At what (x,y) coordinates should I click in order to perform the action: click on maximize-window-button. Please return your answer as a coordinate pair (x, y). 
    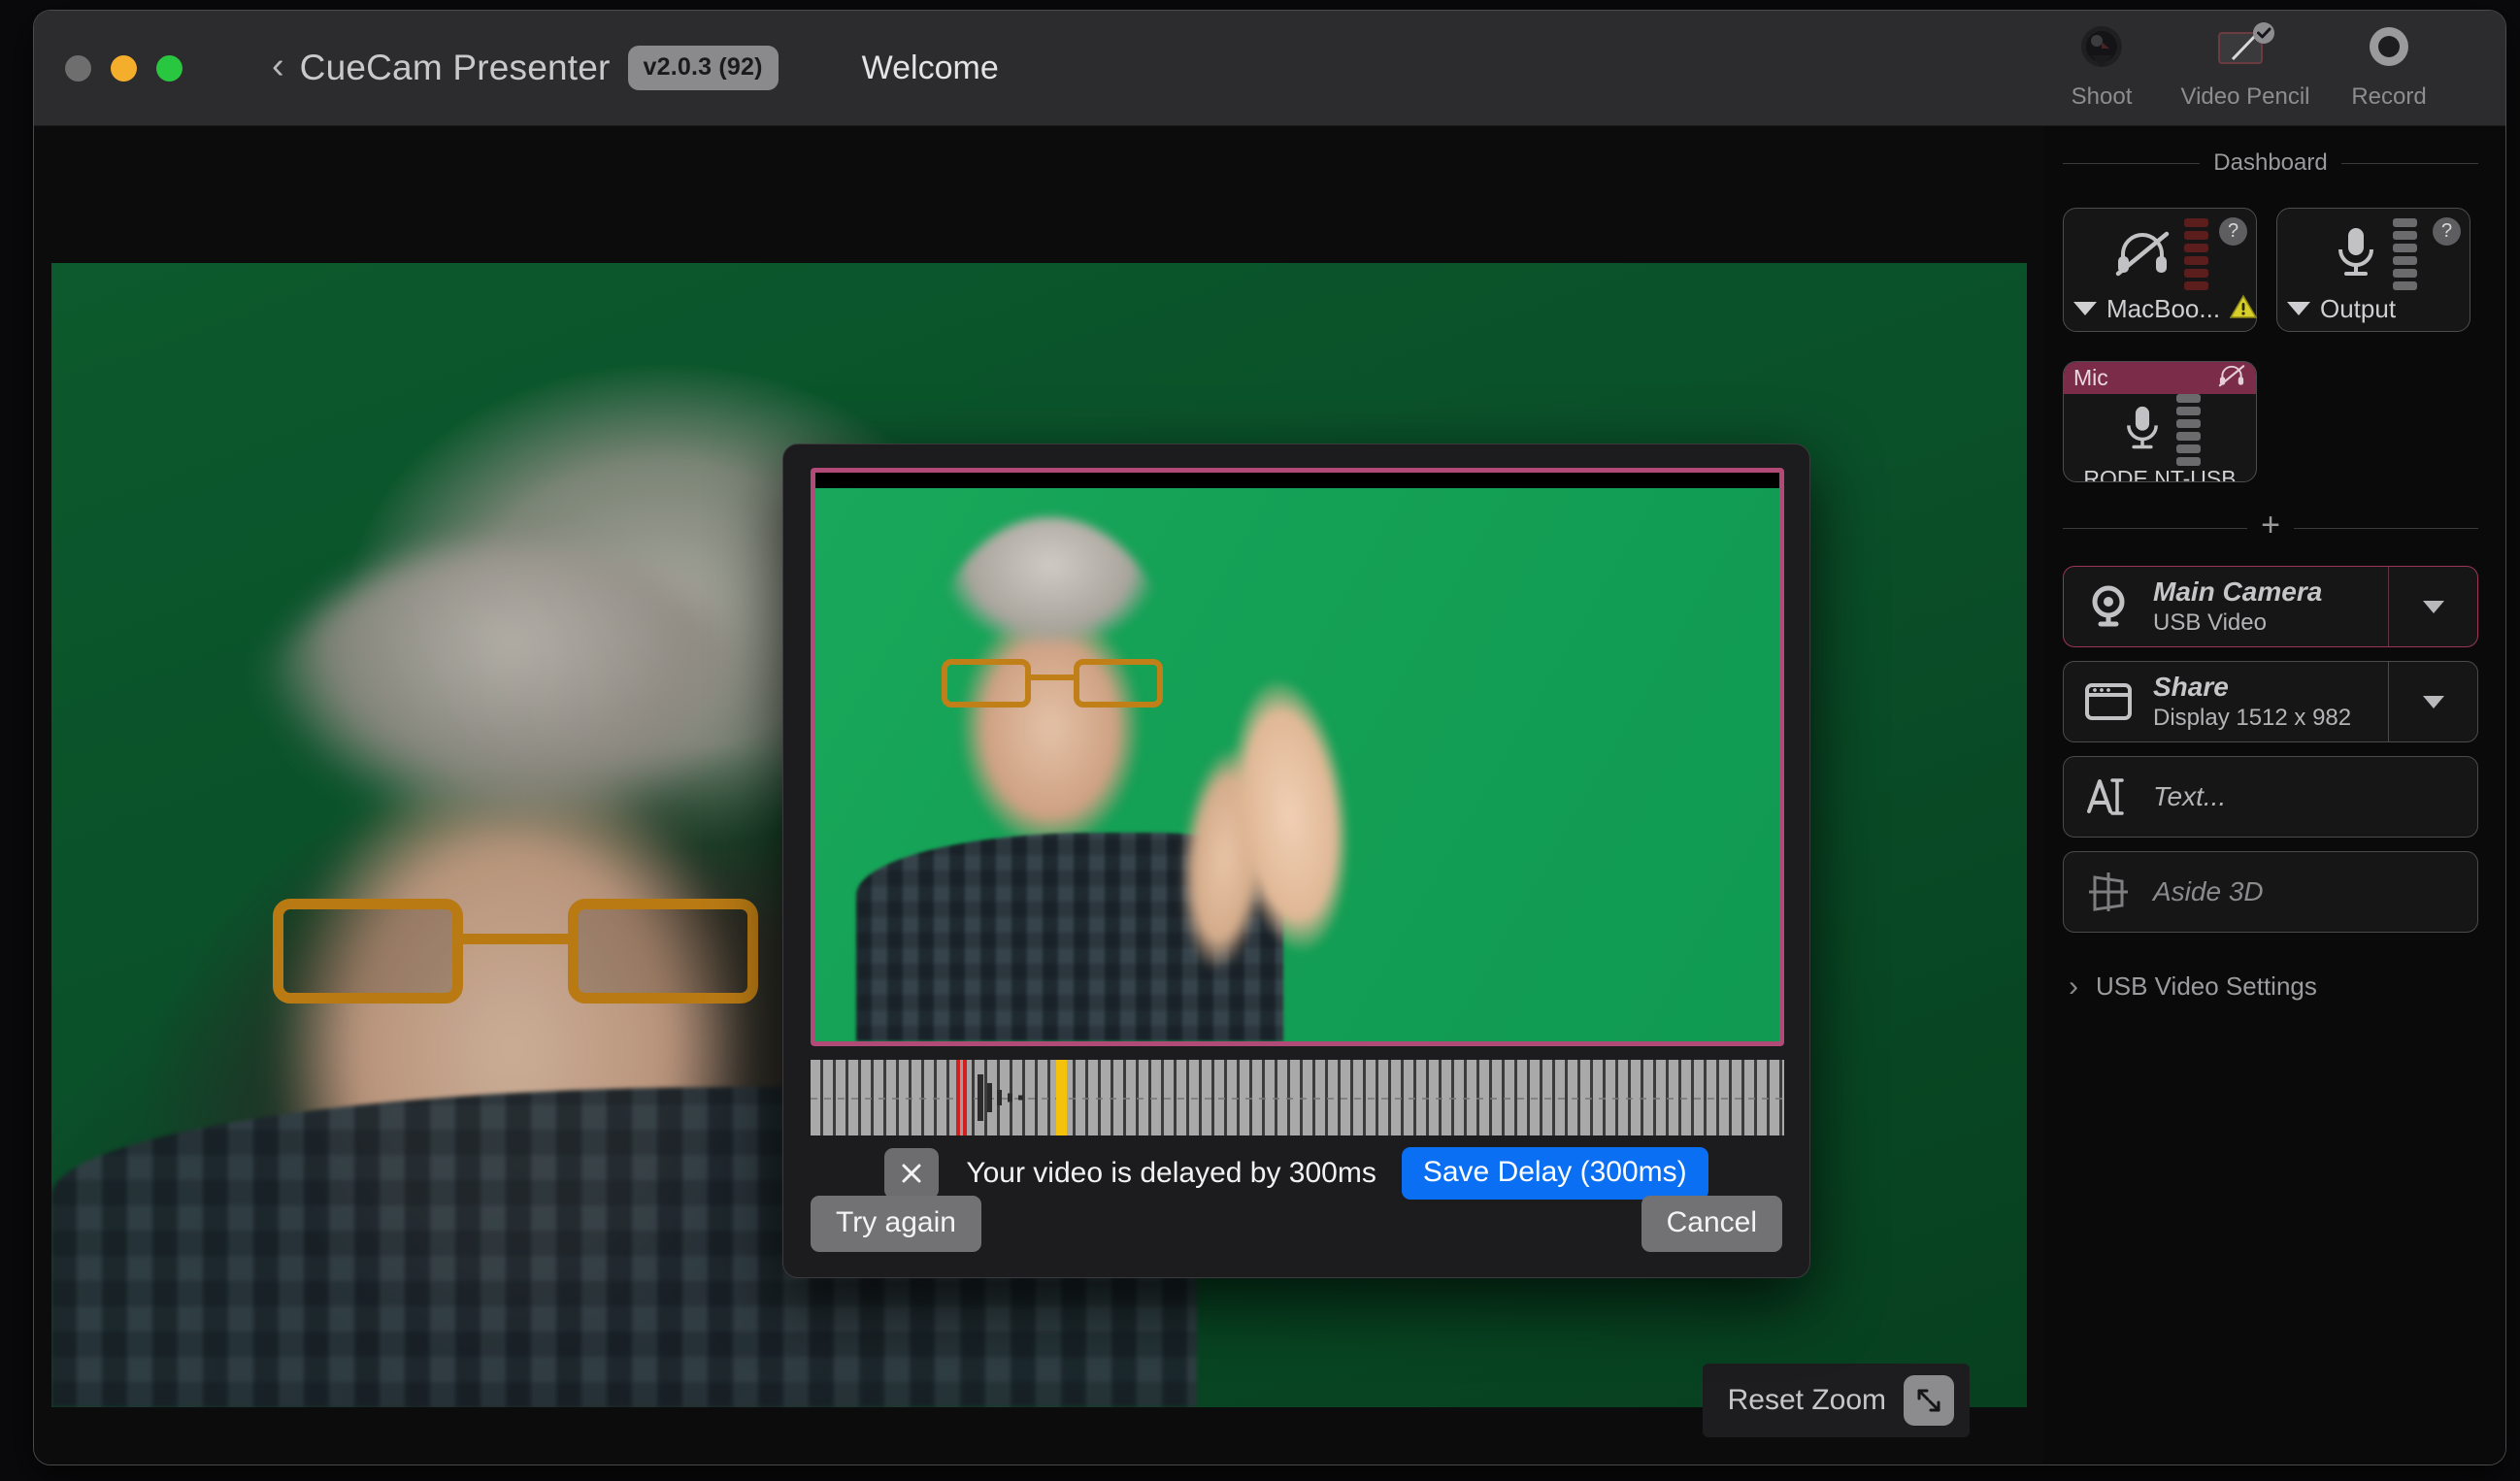
    Looking at the image, I should click on (169, 68).